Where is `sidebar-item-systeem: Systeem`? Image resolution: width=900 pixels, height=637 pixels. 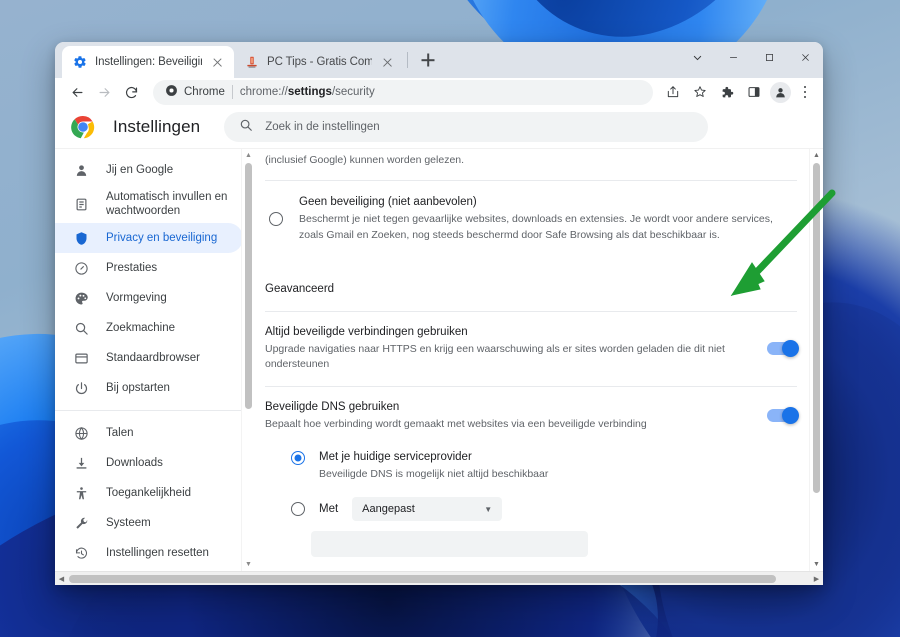 sidebar-item-systeem: Systeem is located at coordinates (149, 523).